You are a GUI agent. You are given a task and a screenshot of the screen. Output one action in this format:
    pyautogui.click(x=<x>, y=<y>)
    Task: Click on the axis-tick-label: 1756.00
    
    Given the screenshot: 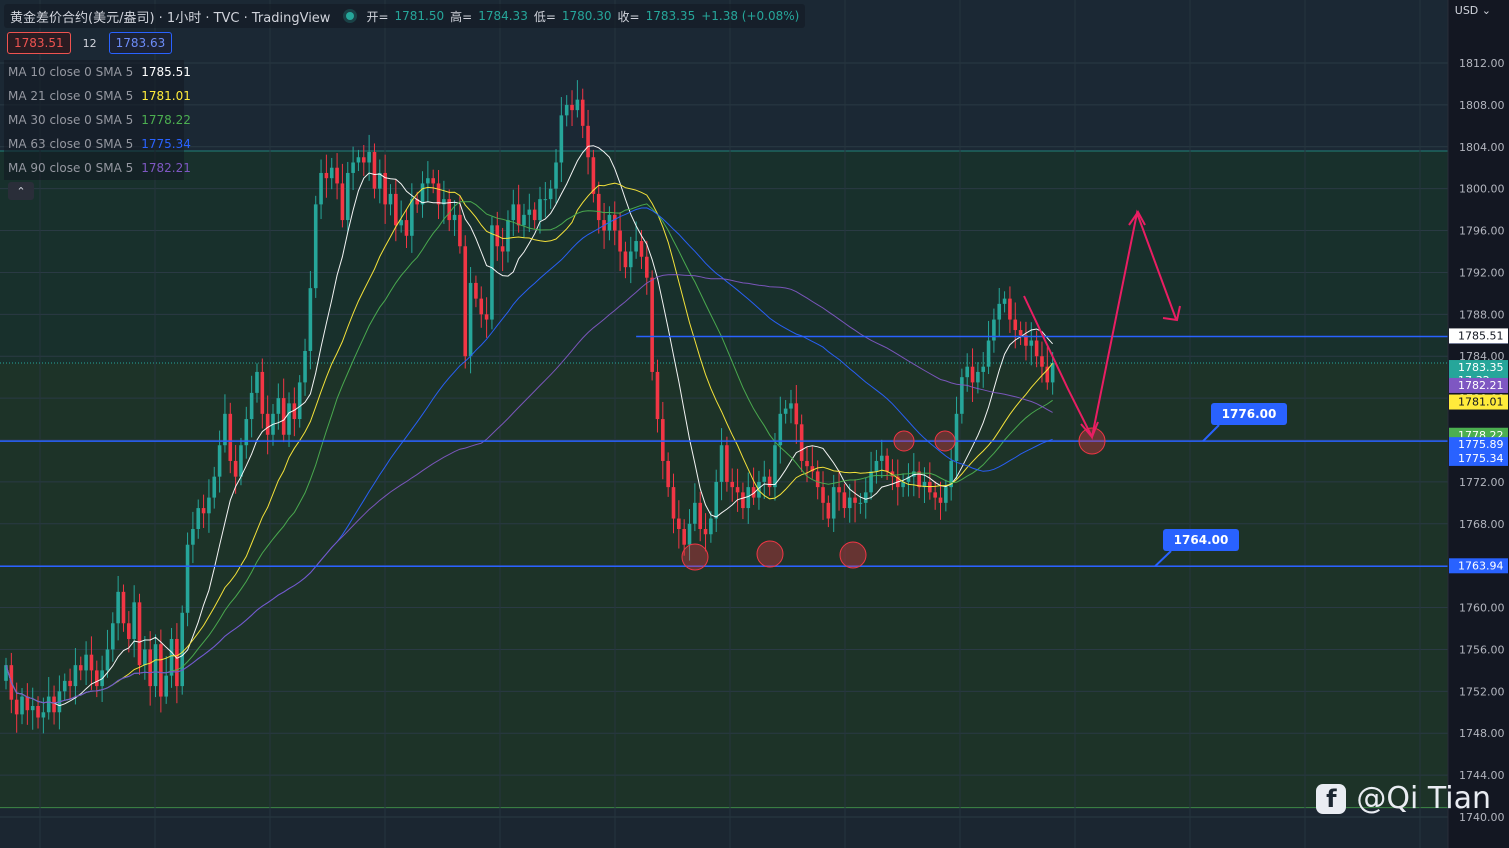 What is the action you would take?
    pyautogui.click(x=1482, y=649)
    